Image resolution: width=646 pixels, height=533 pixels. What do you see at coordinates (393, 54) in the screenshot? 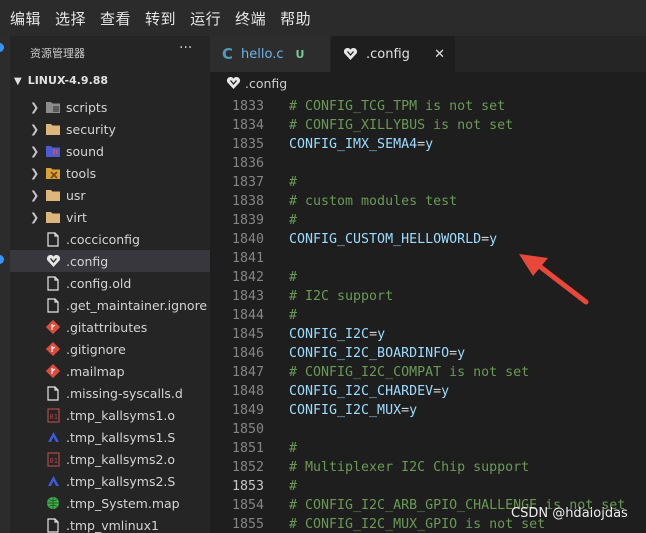
I see `tab-config: .config ✕` at bounding box center [393, 54].